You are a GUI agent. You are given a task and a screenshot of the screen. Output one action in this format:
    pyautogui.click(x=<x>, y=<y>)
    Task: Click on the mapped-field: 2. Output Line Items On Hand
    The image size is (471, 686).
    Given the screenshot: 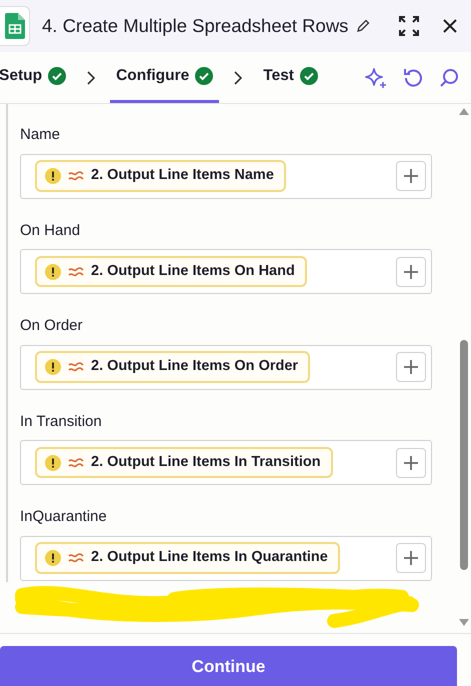 What is the action you would take?
    pyautogui.click(x=226, y=271)
    